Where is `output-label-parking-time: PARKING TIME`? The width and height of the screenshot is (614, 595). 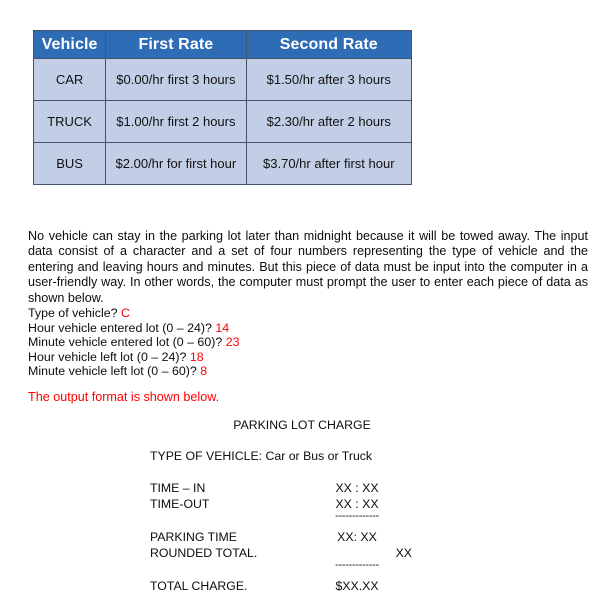
output-label-parking-time: PARKING TIME is located at coordinates (194, 537).